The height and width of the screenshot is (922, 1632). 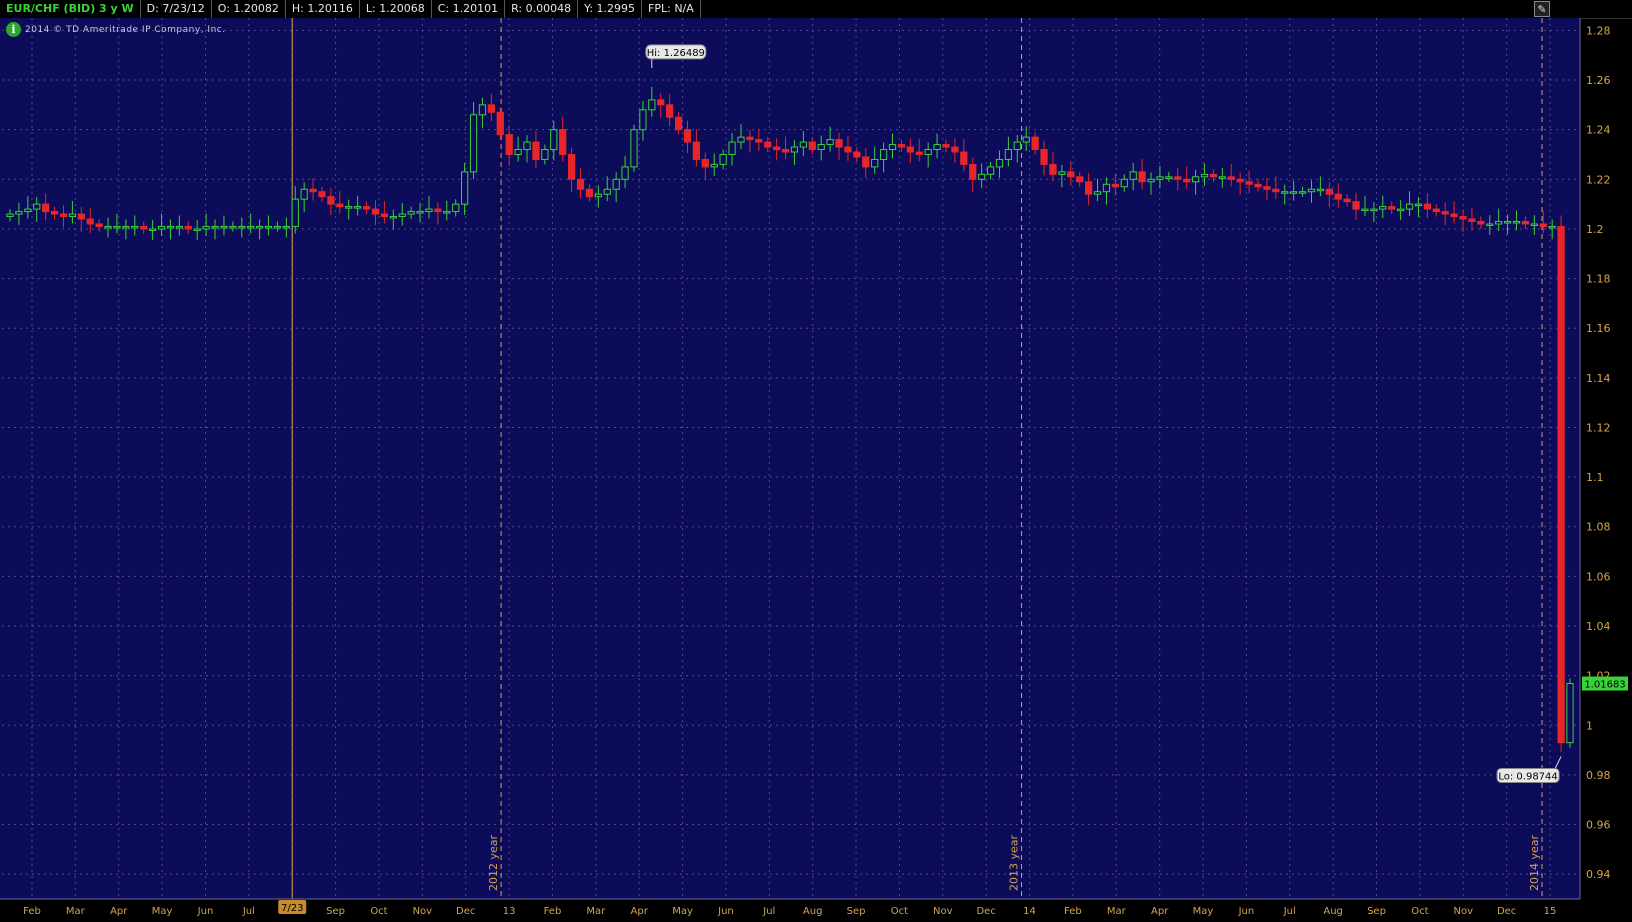 I want to click on symbol-label: EUR/CHF (BID) 3 y W, so click(x=70, y=9).